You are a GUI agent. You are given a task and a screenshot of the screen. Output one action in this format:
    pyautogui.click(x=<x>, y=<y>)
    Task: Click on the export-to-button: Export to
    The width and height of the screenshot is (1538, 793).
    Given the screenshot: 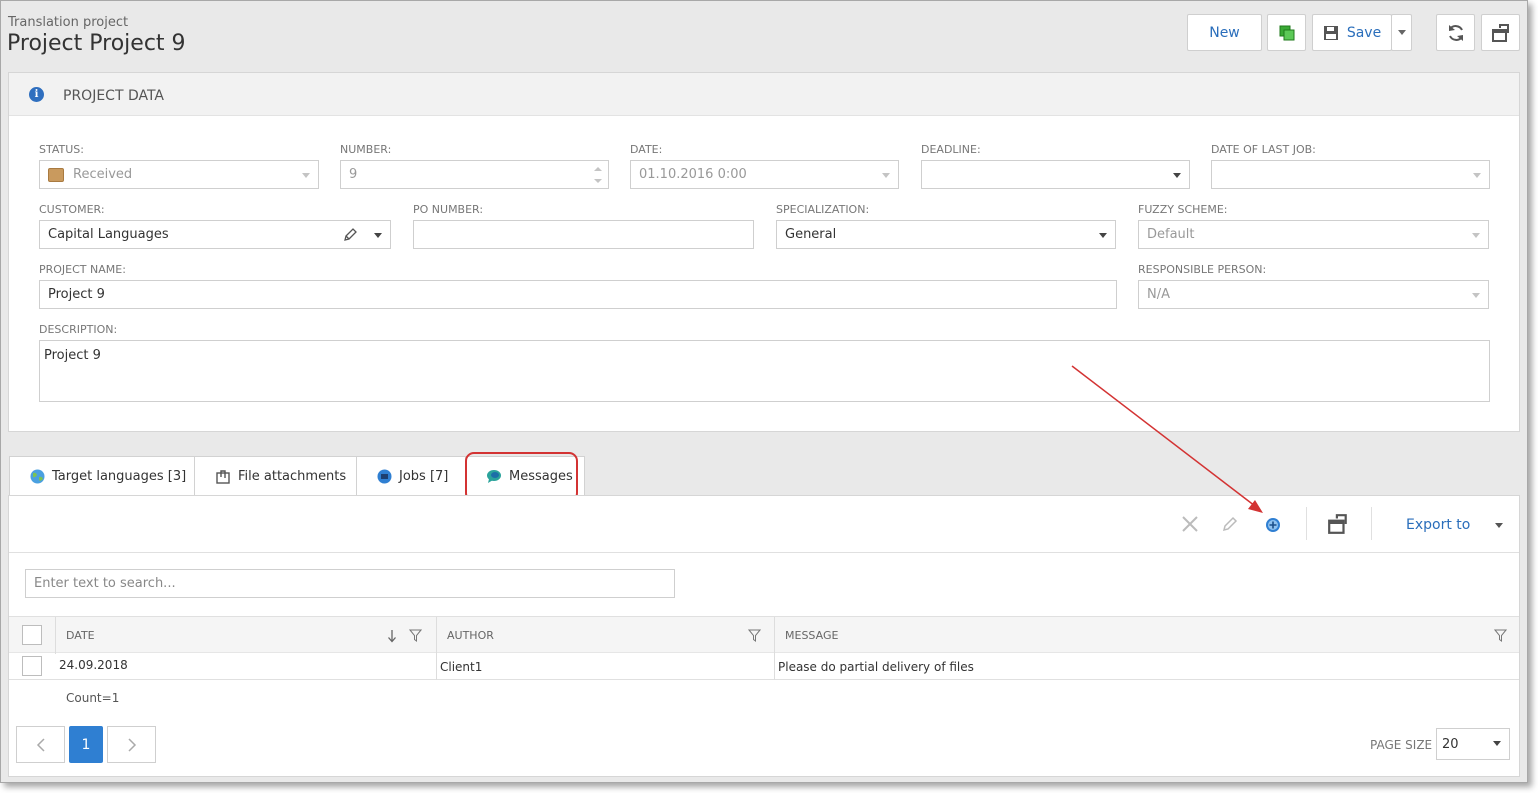 What is the action you would take?
    pyautogui.click(x=1438, y=525)
    